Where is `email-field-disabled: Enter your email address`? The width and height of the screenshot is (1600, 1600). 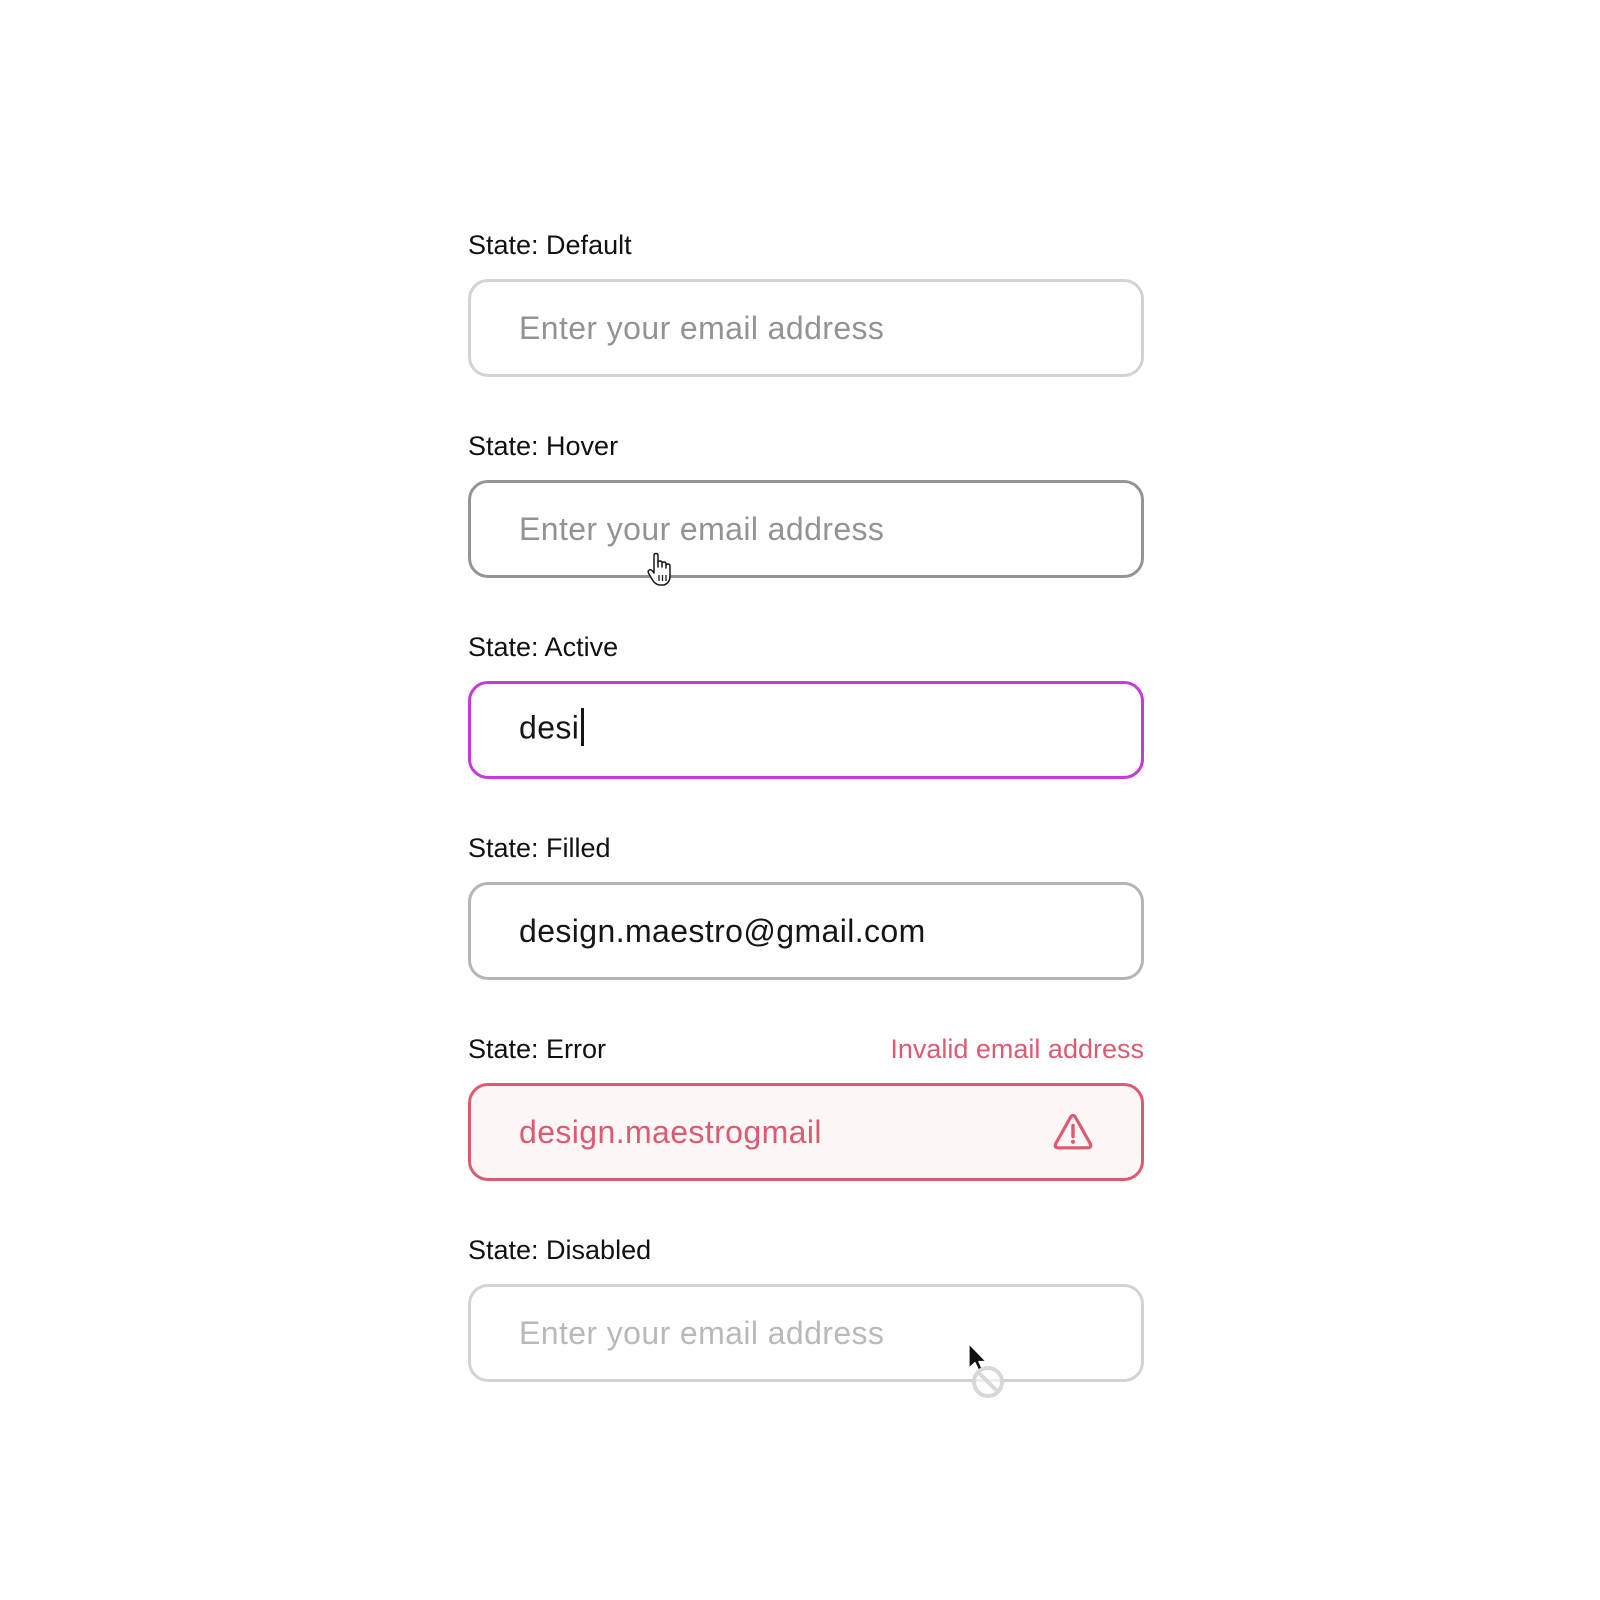 email-field-disabled: Enter your email address is located at coordinates (806, 1333).